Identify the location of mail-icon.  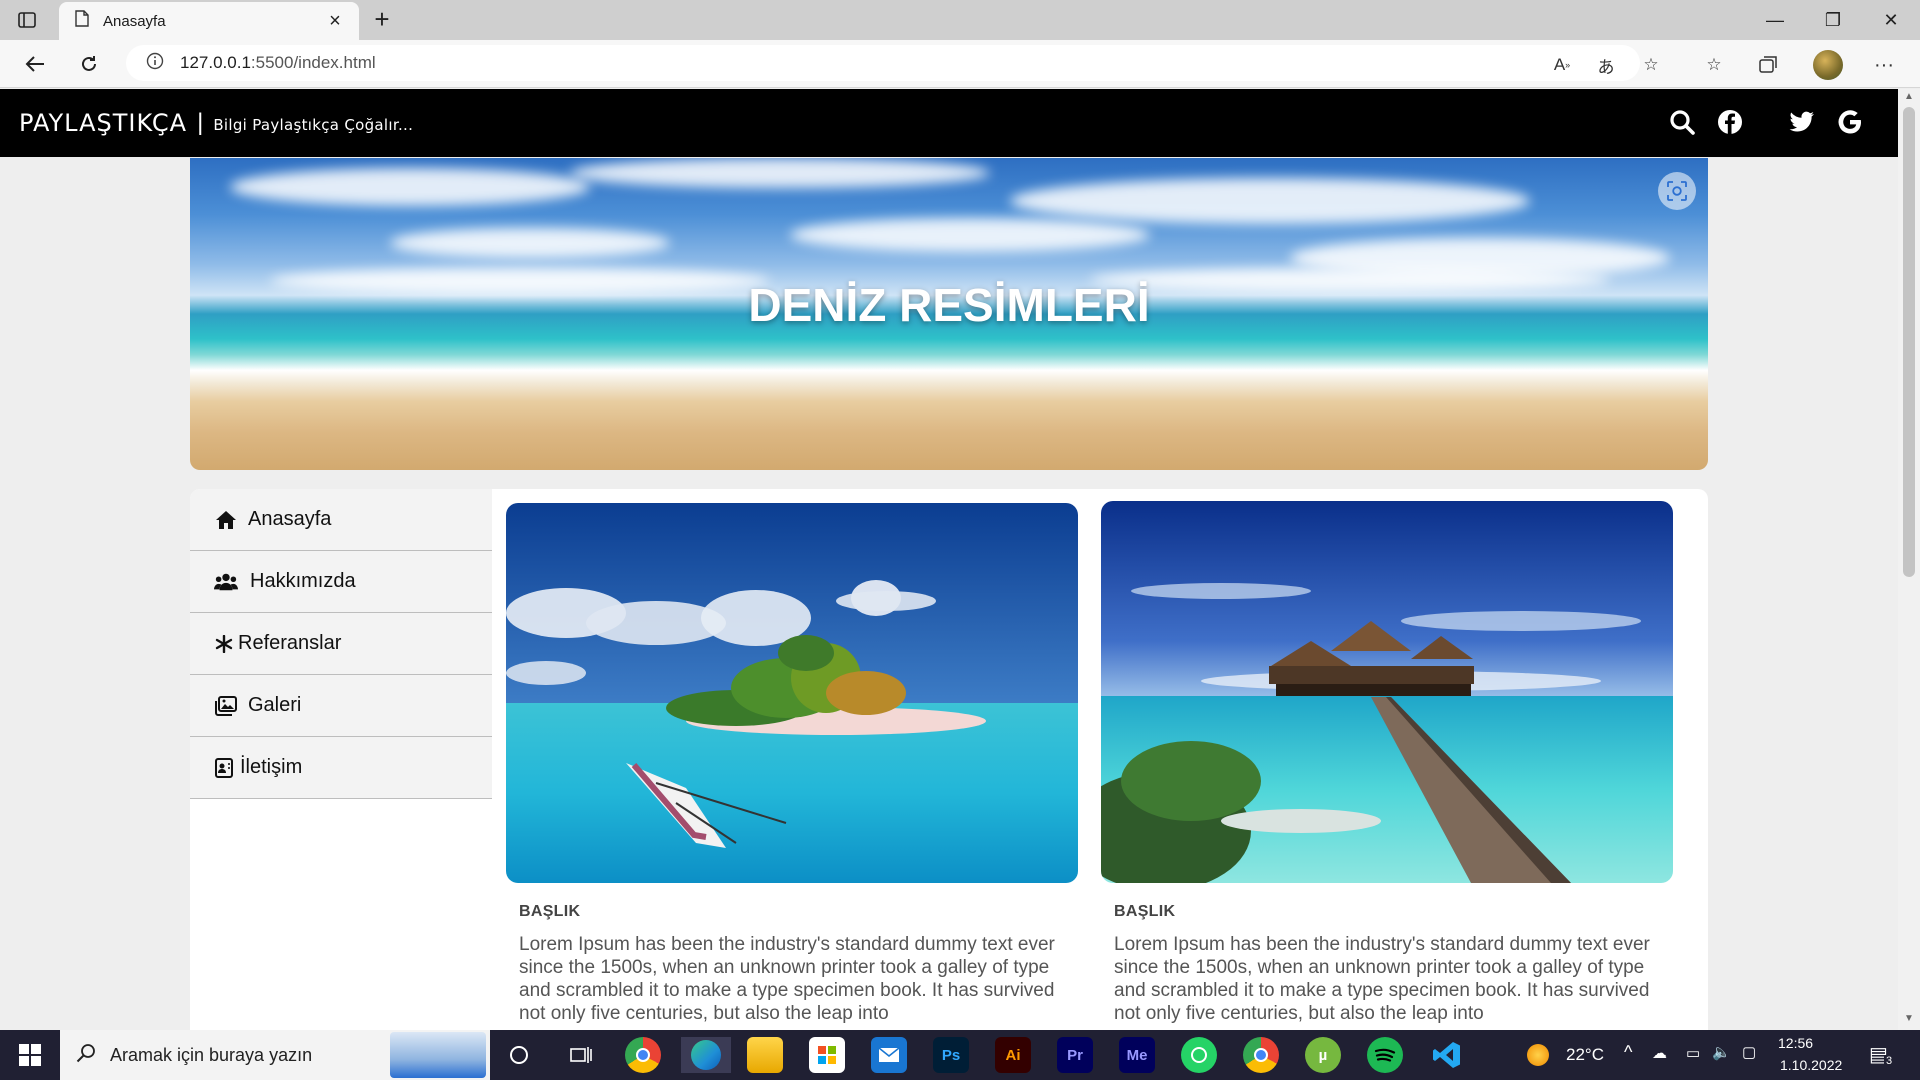
(889, 1055).